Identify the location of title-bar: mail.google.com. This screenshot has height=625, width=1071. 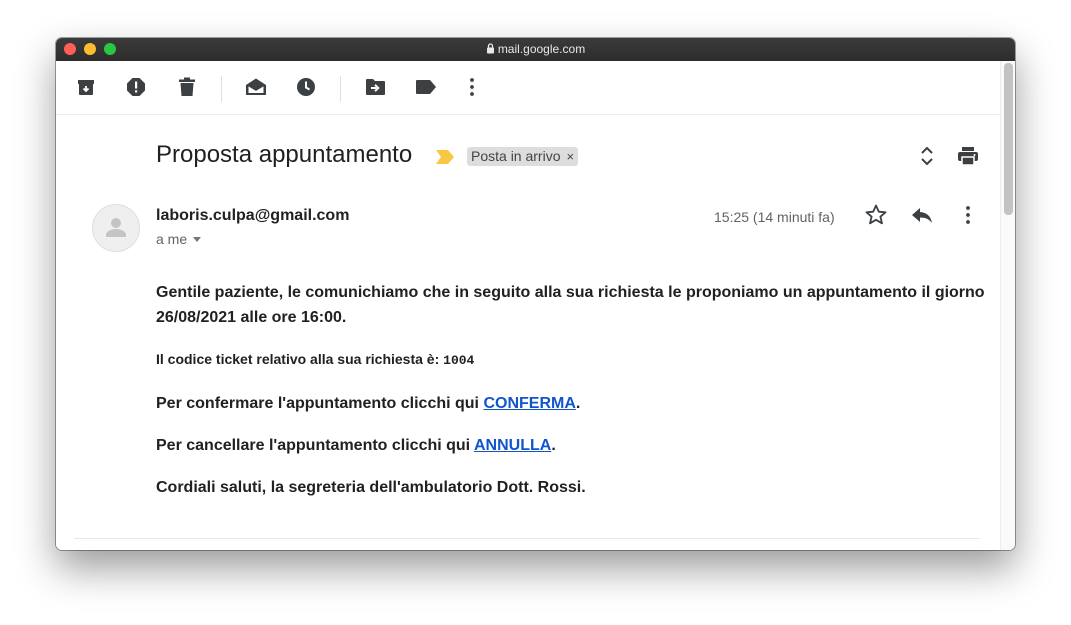
(535, 49).